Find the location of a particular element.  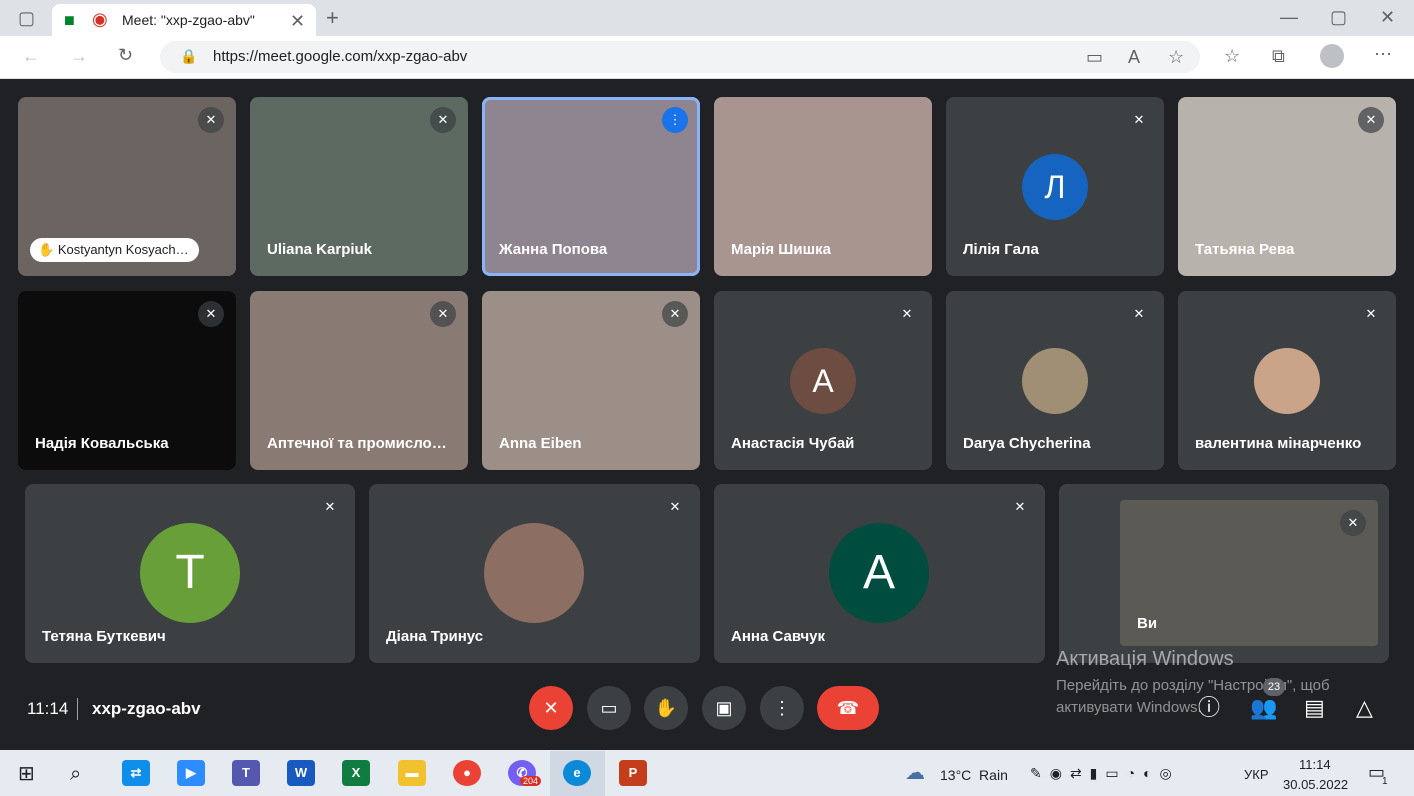

avatar: Л is located at coordinates (1055, 187).